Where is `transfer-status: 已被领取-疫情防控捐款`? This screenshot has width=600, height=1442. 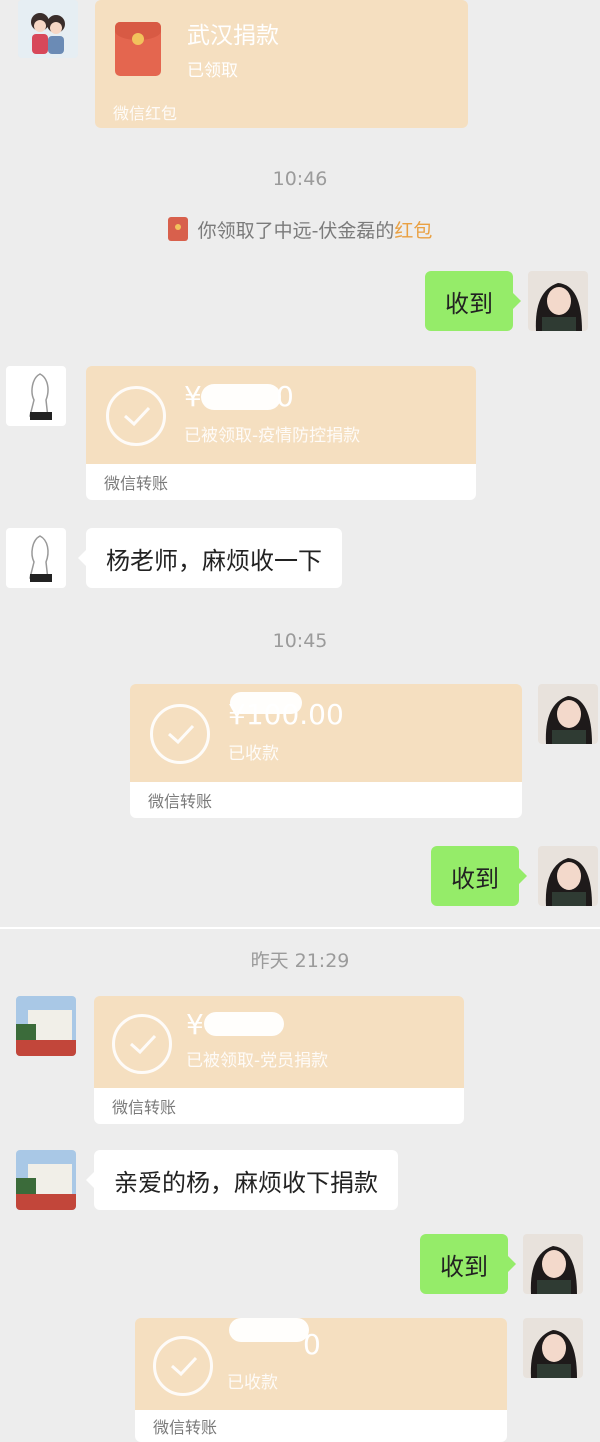 transfer-status: 已被领取-疫情防控捐款 is located at coordinates (272, 436).